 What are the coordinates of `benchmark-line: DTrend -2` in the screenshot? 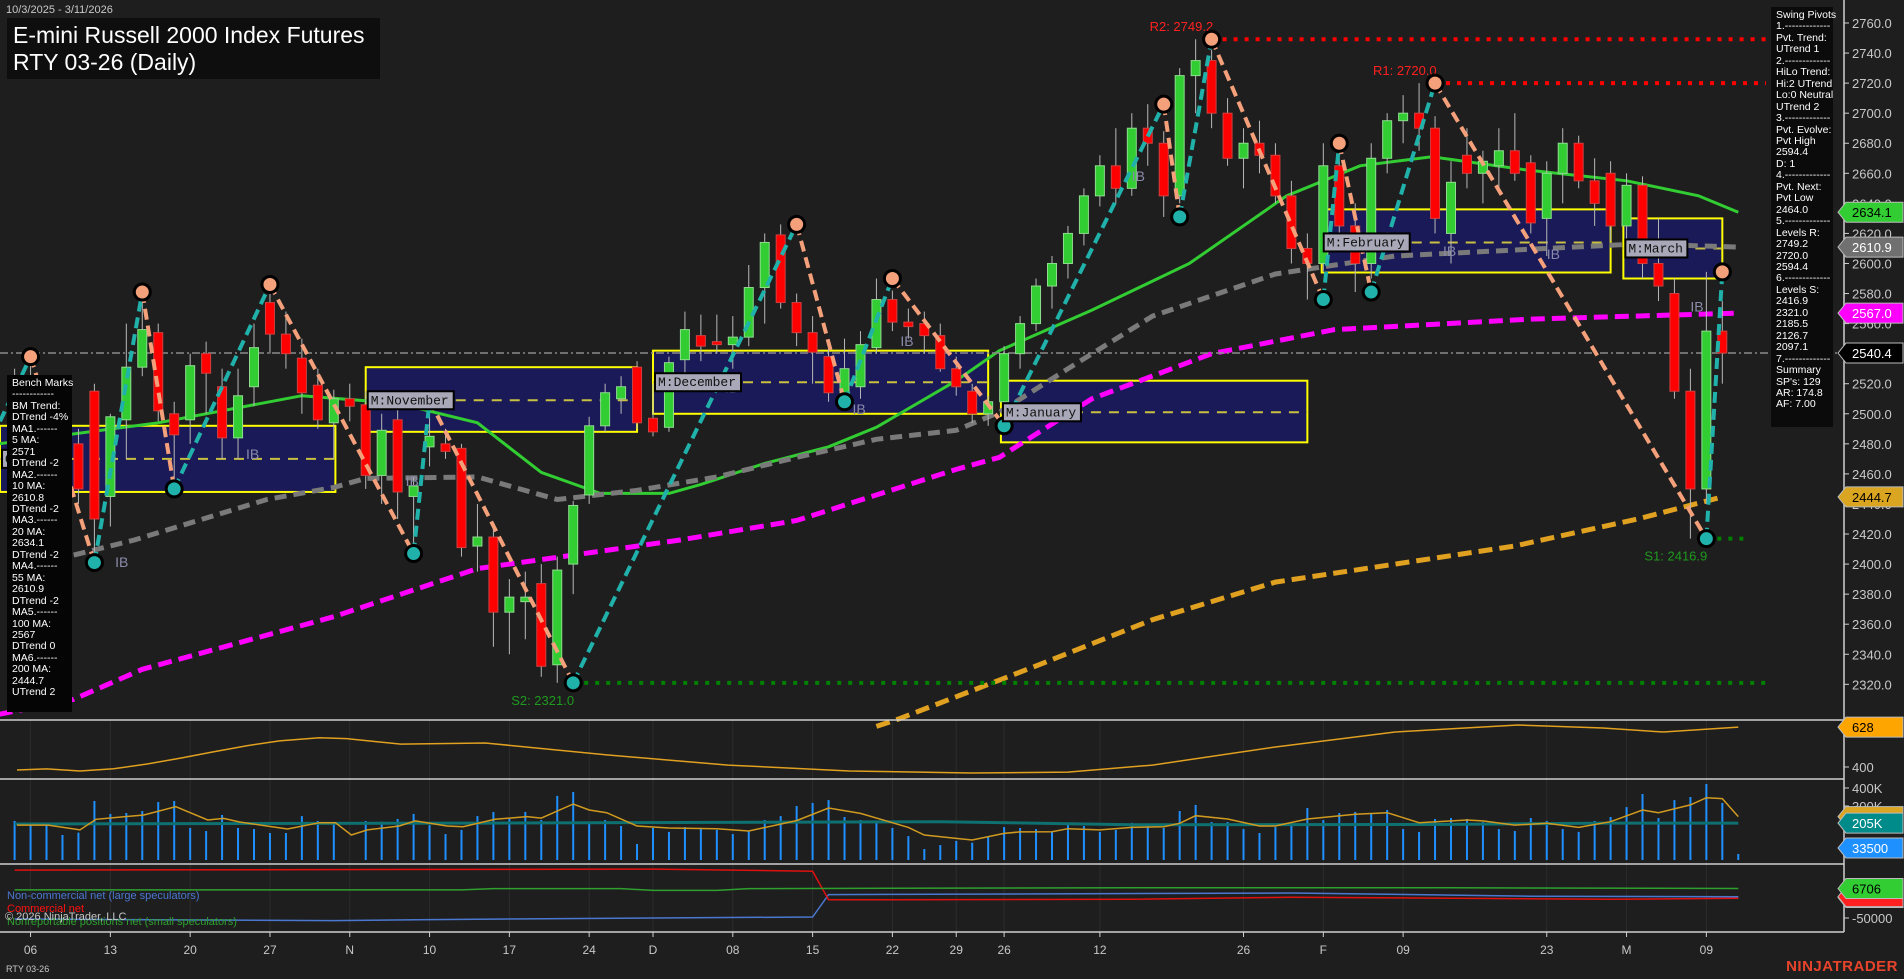 It's located at (35, 463).